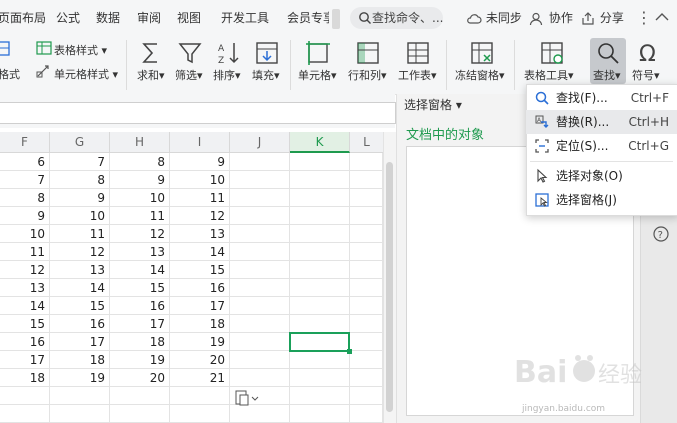  What do you see at coordinates (336, 19) in the screenshot?
I see `menu-scroll-cap` at bounding box center [336, 19].